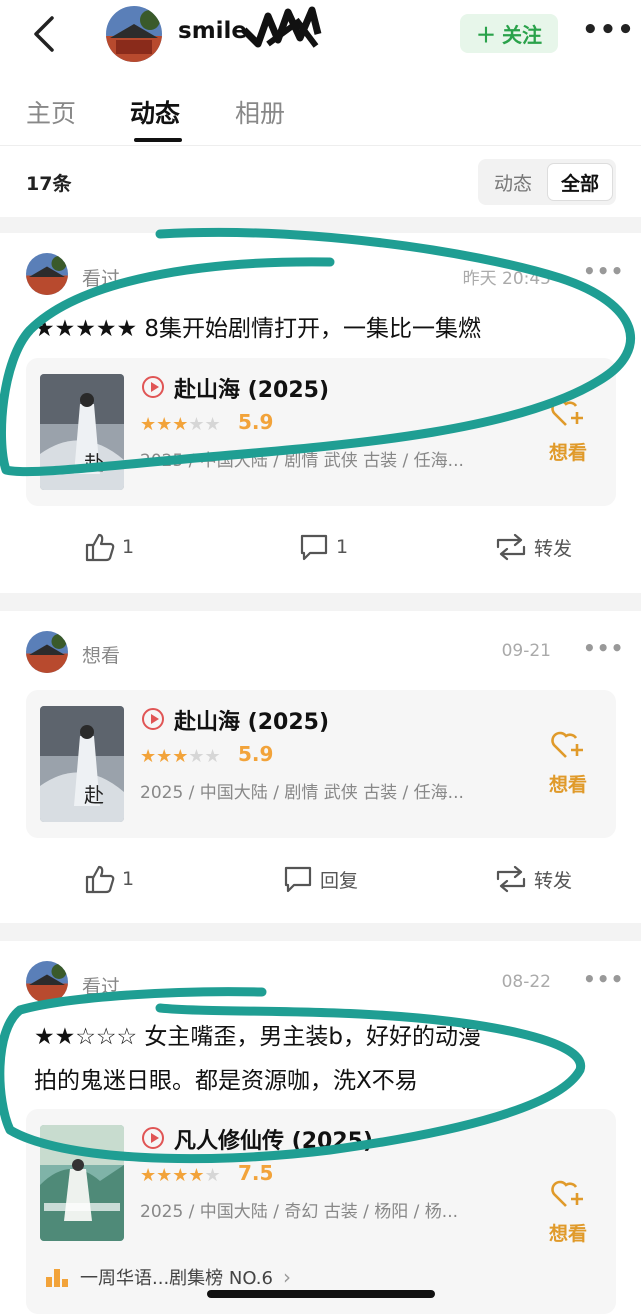  I want to click on chevron-right-icon: ›, so click(286, 1277).